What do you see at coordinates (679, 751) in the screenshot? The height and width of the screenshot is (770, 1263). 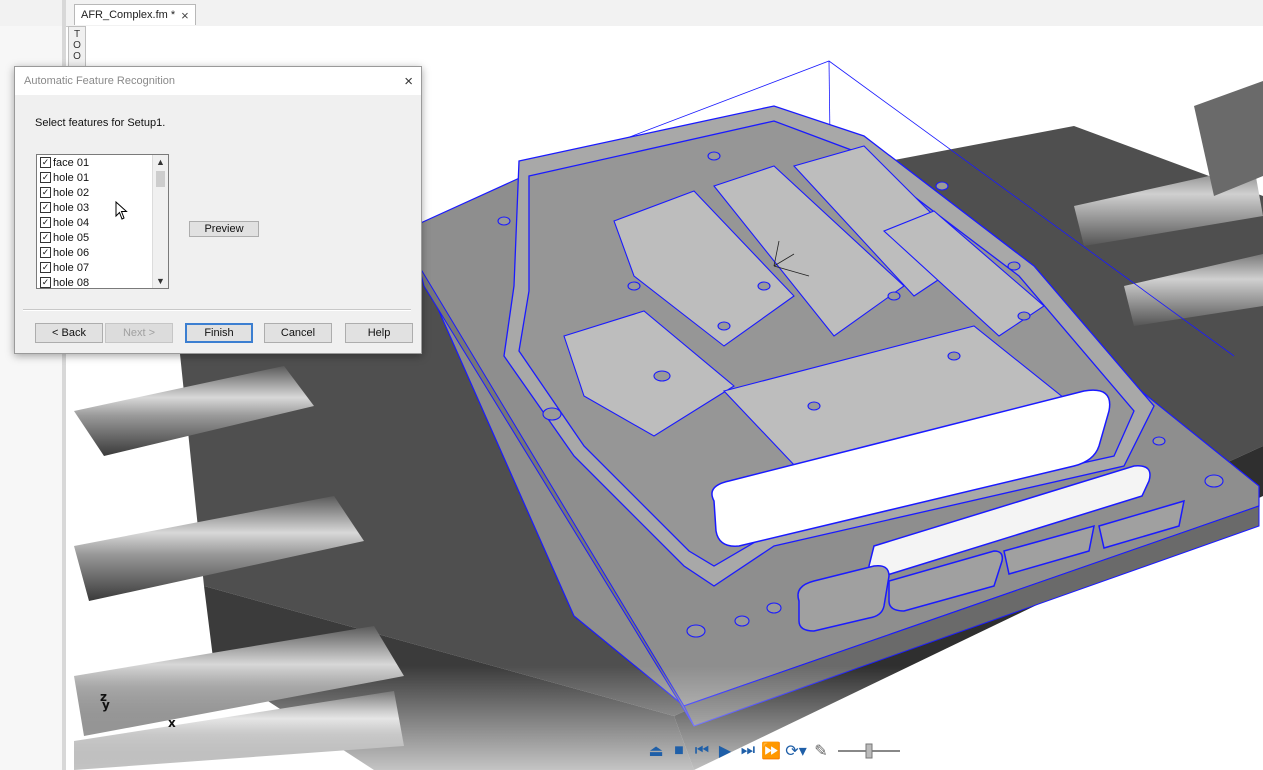 I see `stop-icon: ■` at bounding box center [679, 751].